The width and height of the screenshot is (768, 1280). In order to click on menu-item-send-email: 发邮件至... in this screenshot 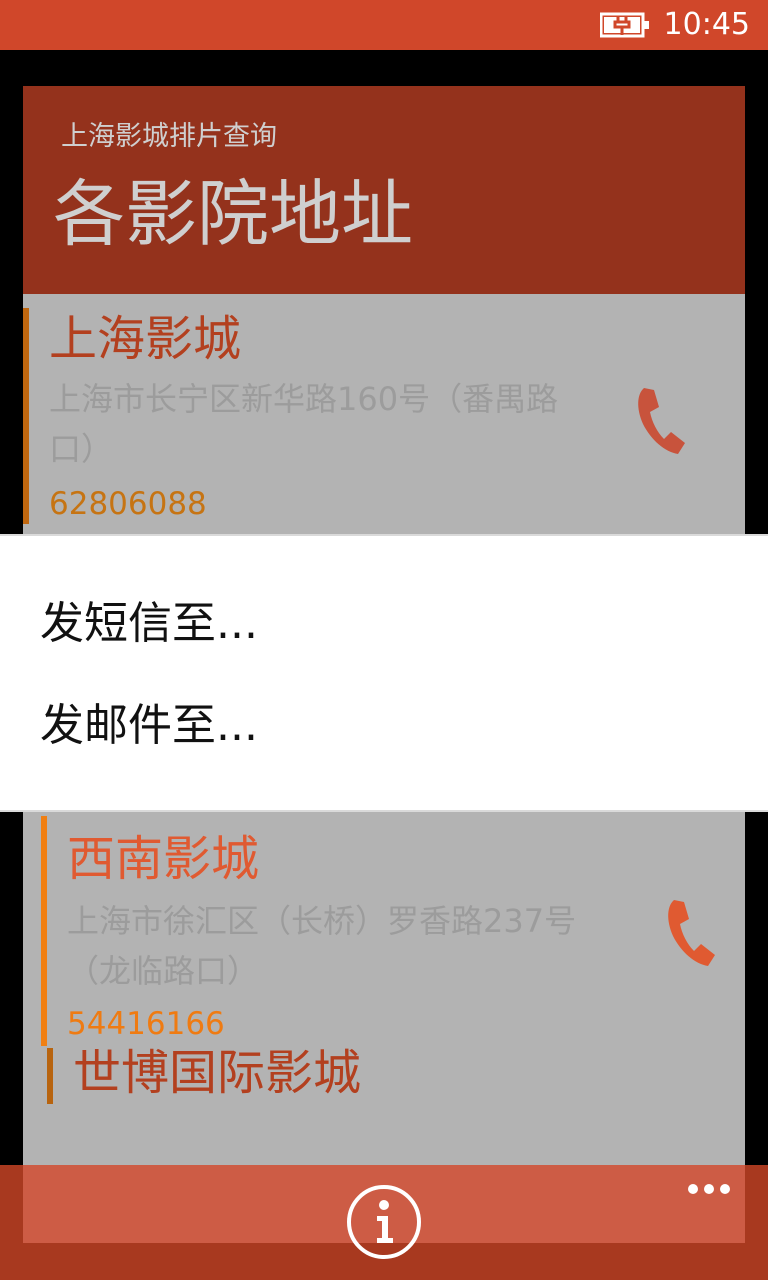, I will do `click(149, 726)`.